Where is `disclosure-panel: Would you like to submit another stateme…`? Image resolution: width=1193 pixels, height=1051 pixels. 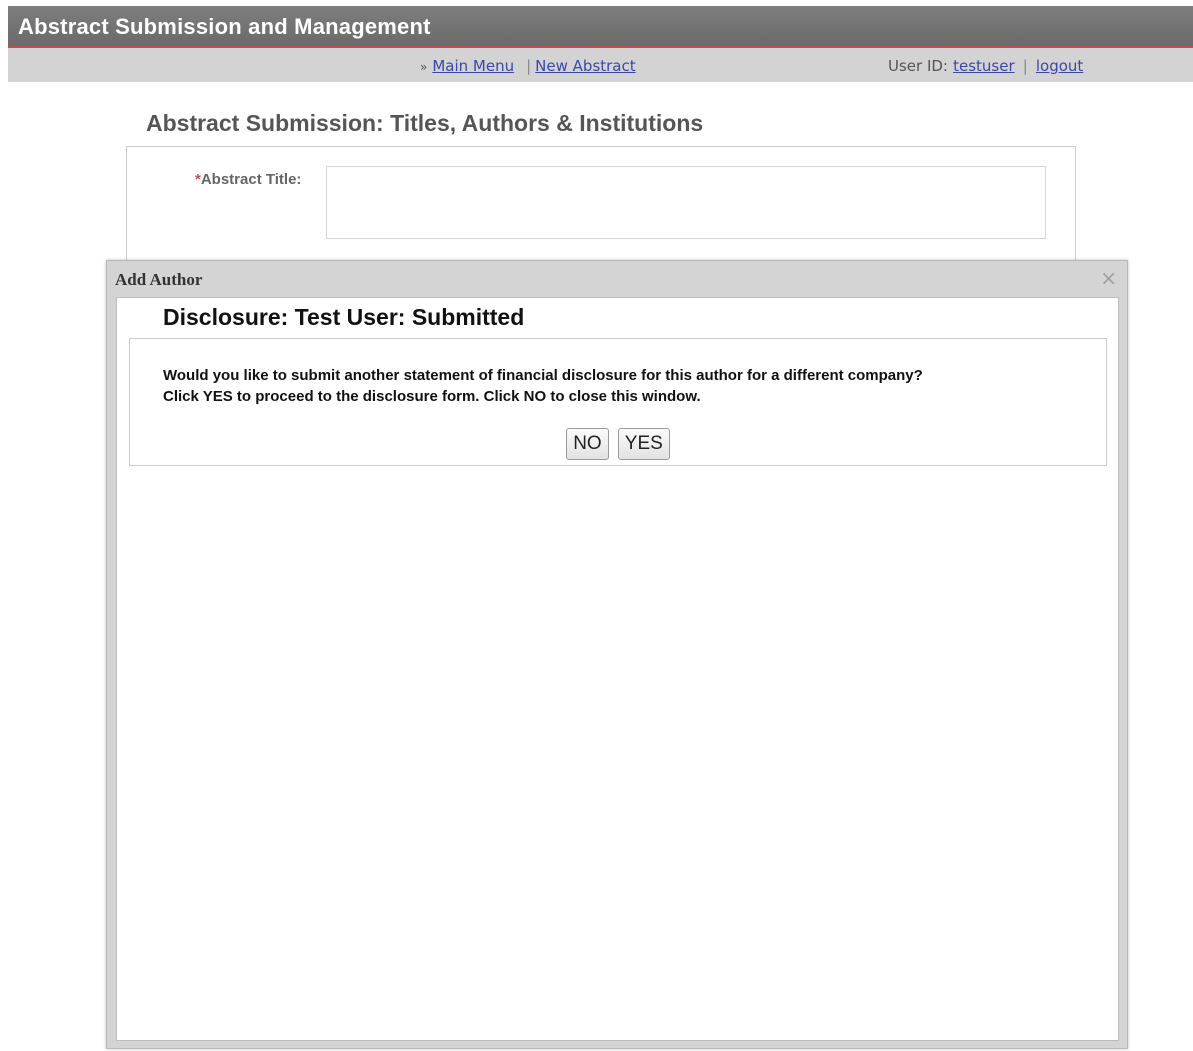 disclosure-panel: Would you like to submit another stateme… is located at coordinates (618, 402).